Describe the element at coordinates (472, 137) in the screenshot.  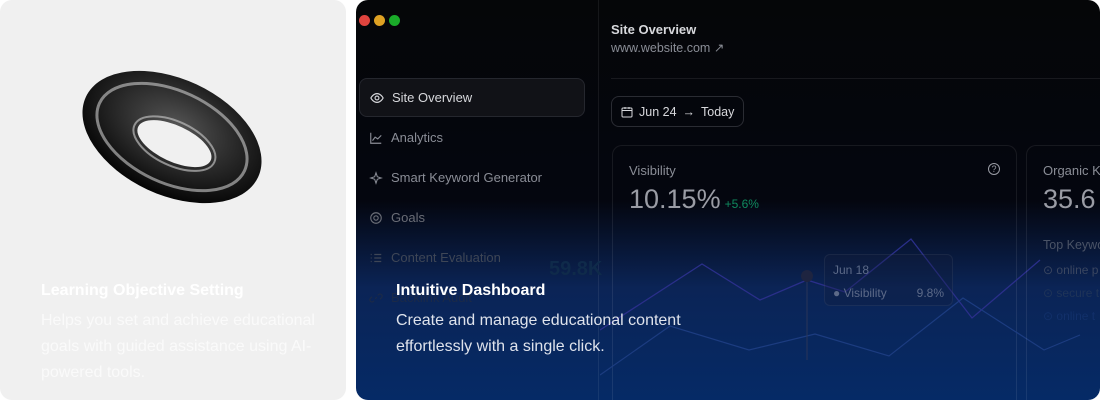
I see `sidebar-item-analytics: Analytics` at that location.